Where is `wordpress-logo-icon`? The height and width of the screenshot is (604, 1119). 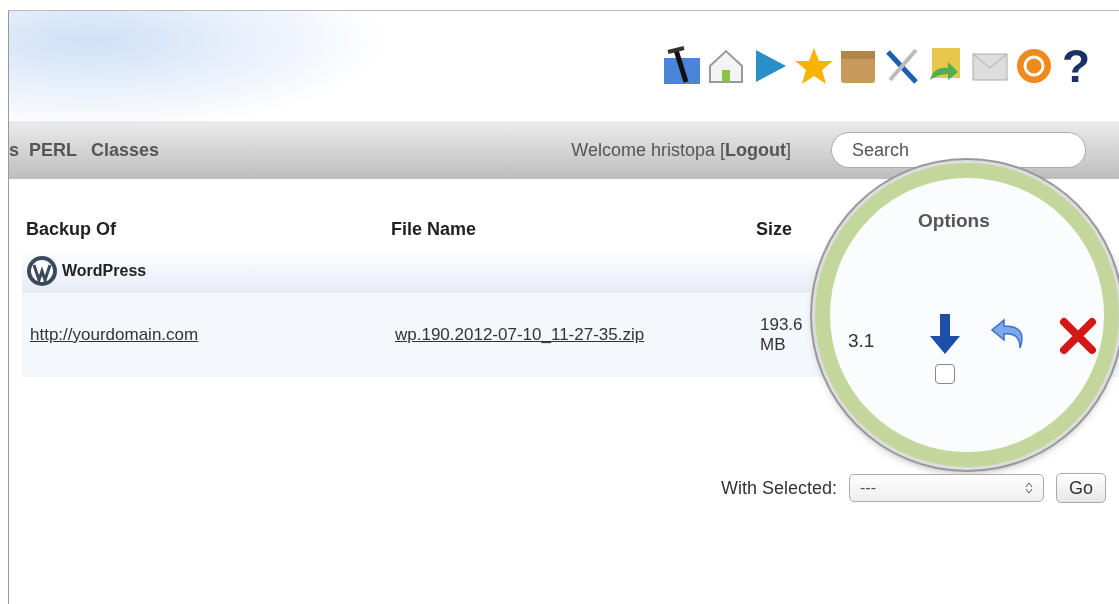
wordpress-logo-icon is located at coordinates (42, 271).